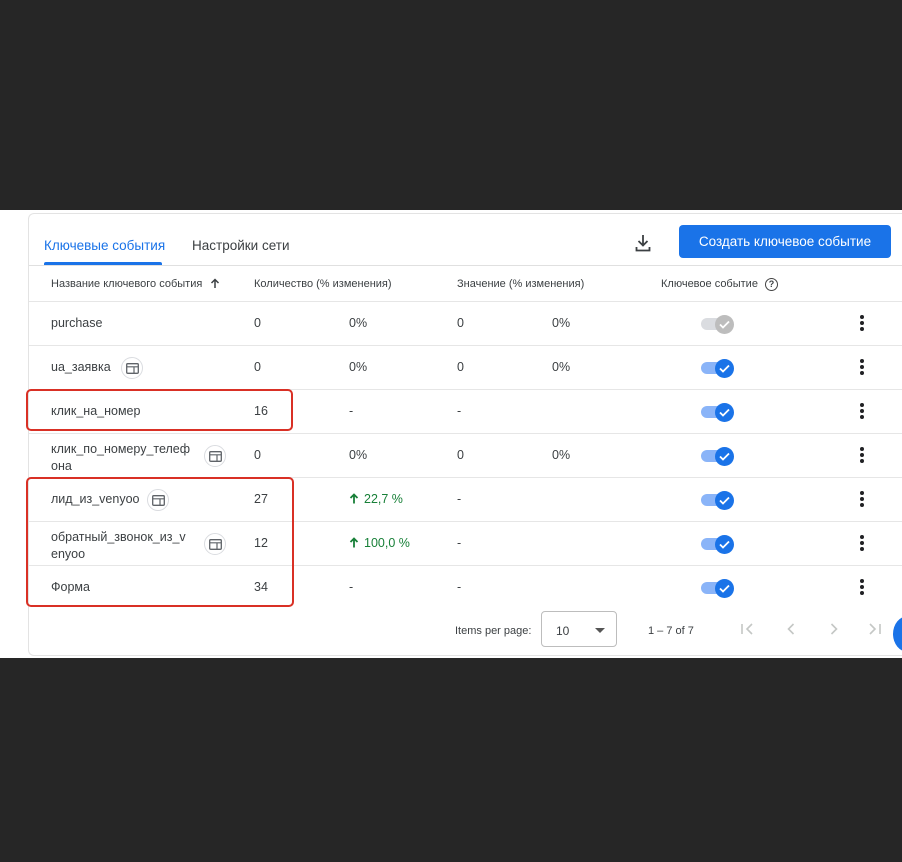  Describe the element at coordinates (160, 542) in the screenshot. I see `highlight-box-group` at that location.